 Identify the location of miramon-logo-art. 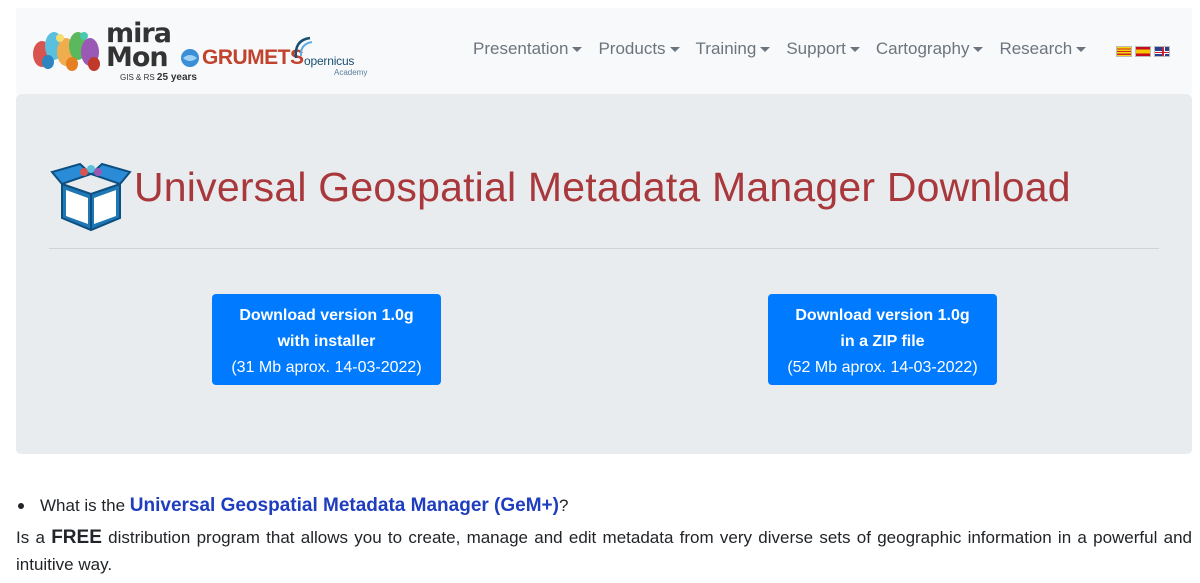
(68, 50).